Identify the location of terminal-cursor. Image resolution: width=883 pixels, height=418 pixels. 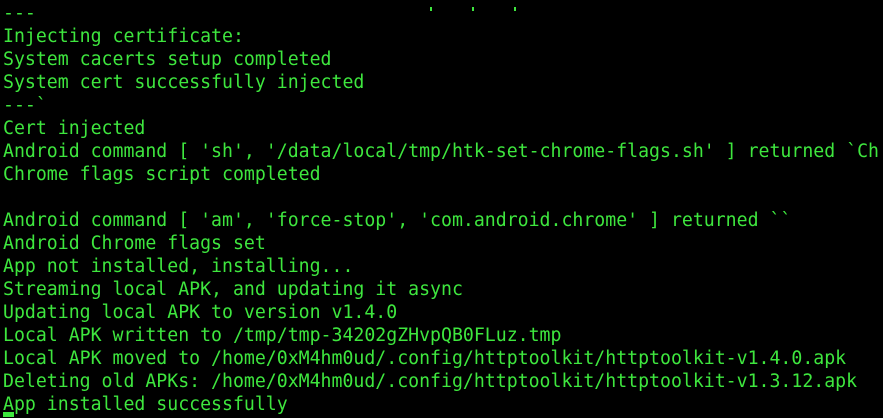
(8, 414).